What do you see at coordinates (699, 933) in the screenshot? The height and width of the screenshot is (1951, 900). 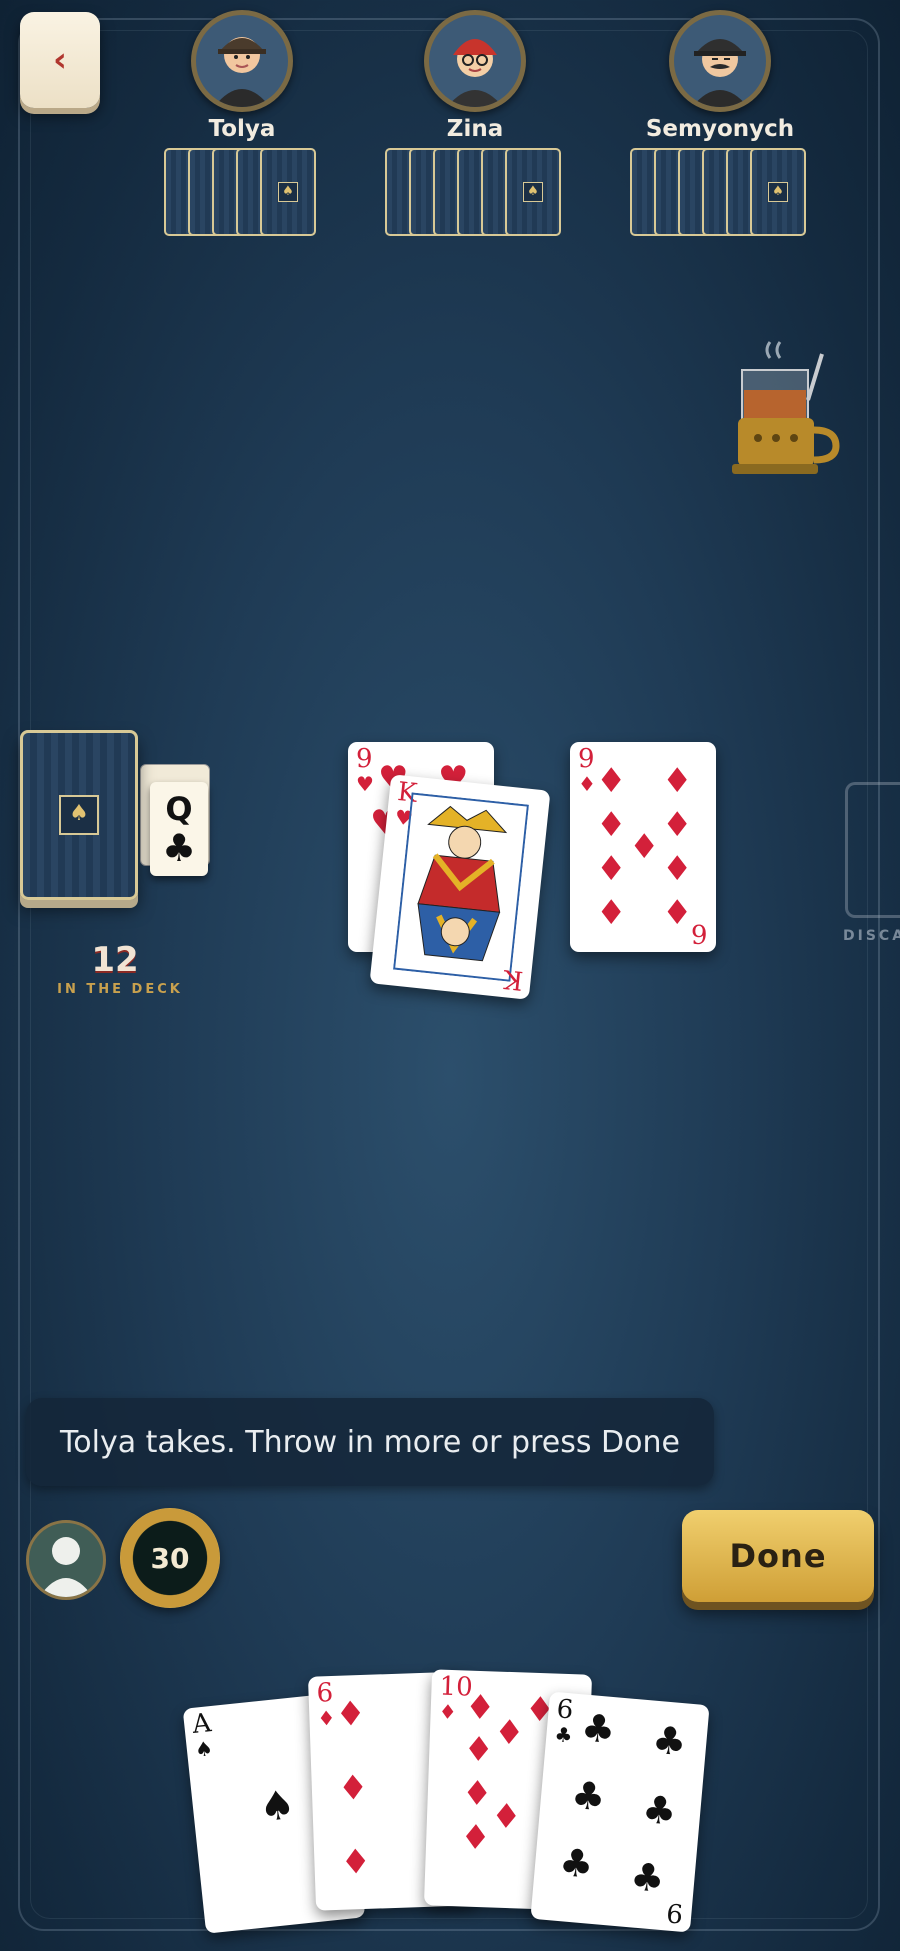 I see `card-rank-bottom: 6` at bounding box center [699, 933].